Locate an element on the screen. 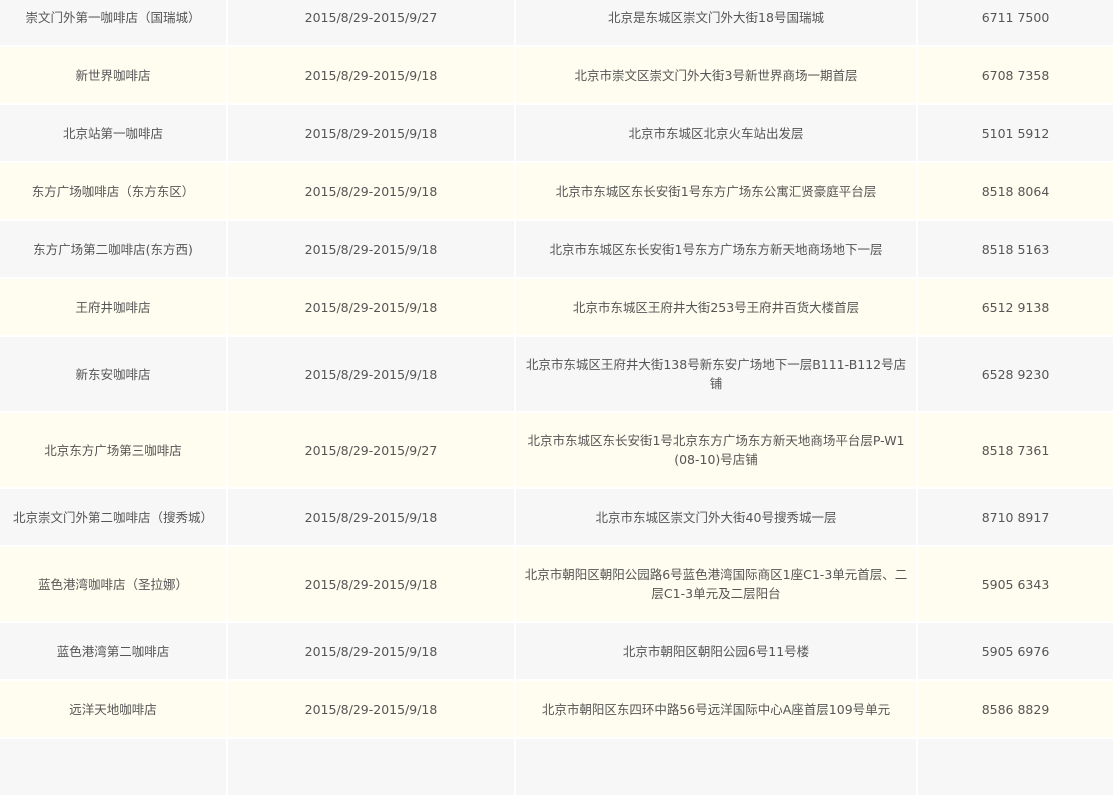 The image size is (1113, 797). store-name: 王府井咖啡店 is located at coordinates (113, 307).